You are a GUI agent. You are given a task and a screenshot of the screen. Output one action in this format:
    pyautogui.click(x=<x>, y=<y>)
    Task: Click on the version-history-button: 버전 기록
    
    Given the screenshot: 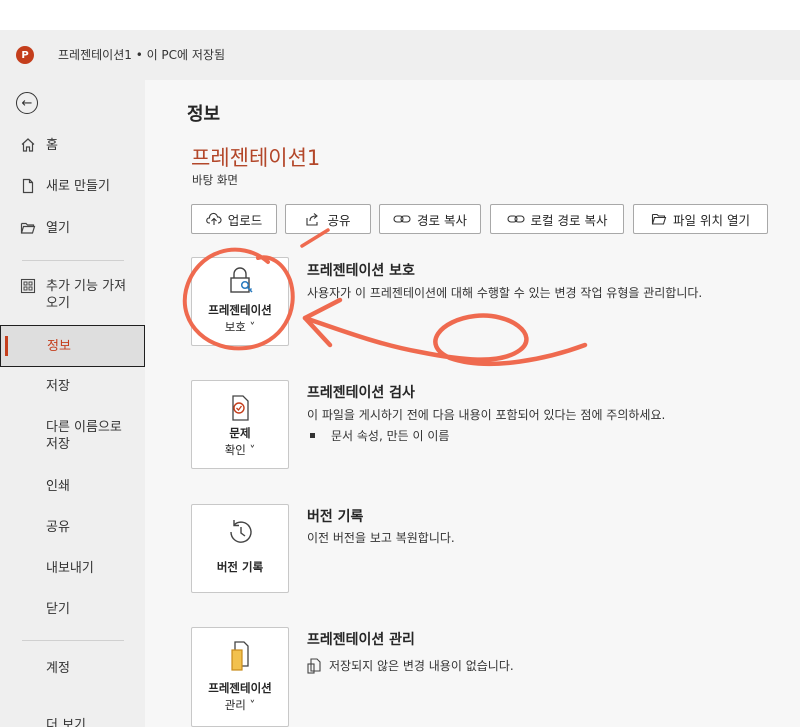 What is the action you would take?
    pyautogui.click(x=240, y=548)
    